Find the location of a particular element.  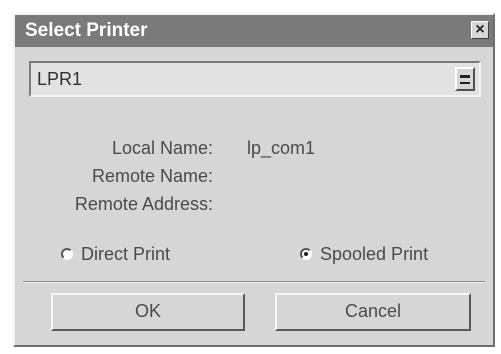

ok-button: OK is located at coordinates (148, 312).